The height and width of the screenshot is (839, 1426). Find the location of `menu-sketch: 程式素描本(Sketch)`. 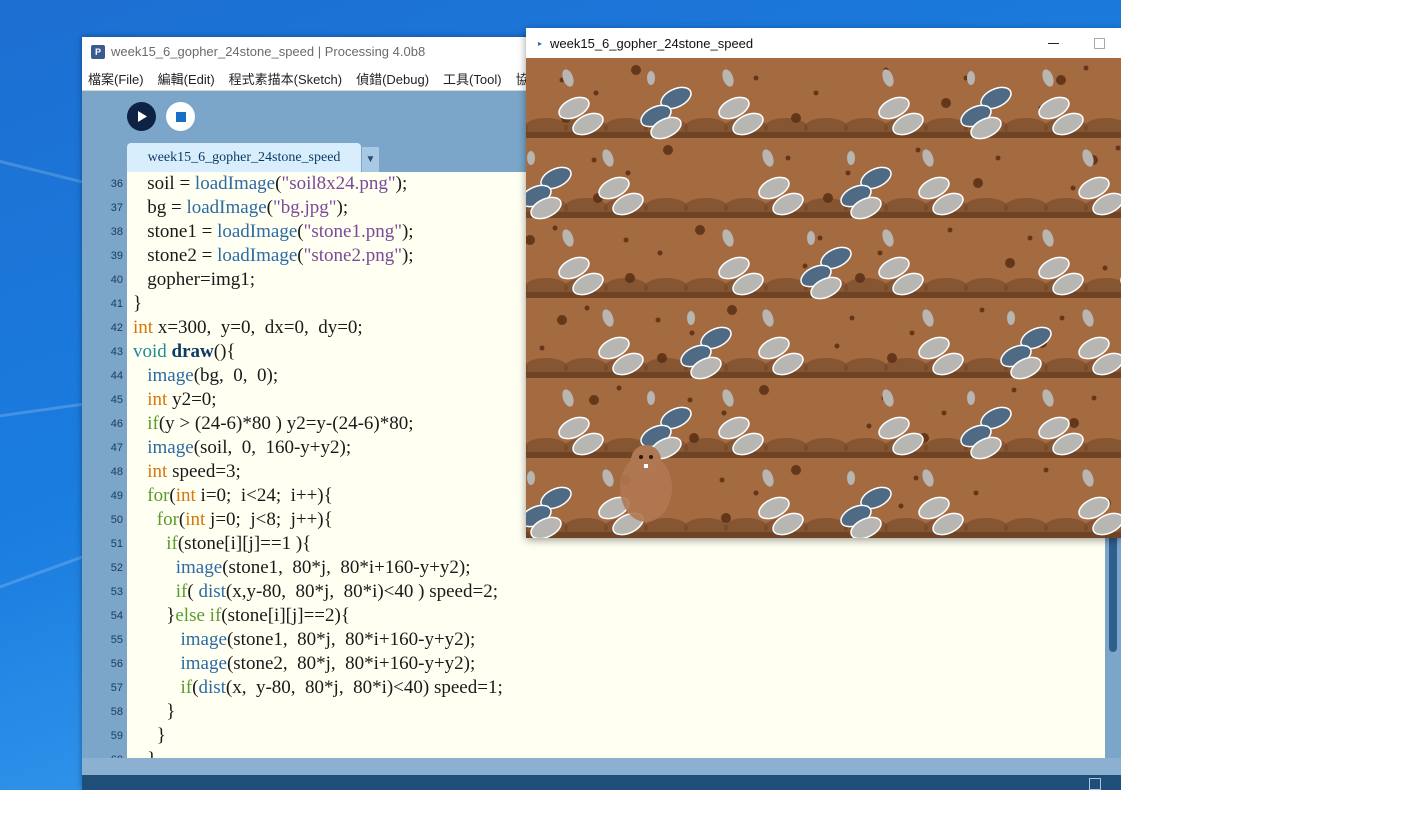

menu-sketch: 程式素描本(Sketch) is located at coordinates (285, 78).